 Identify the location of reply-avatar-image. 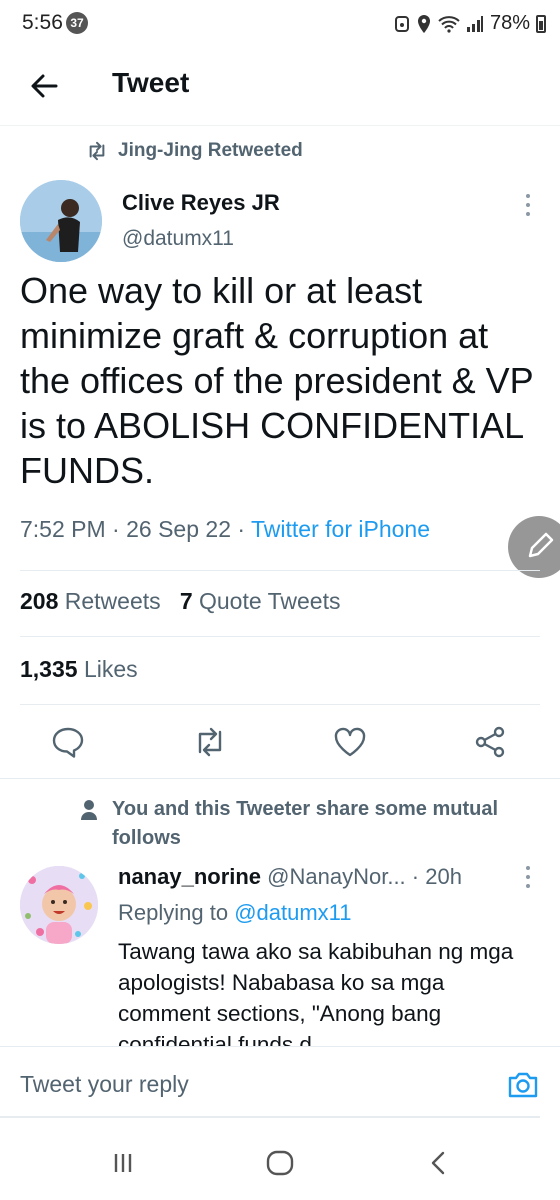
(59, 905).